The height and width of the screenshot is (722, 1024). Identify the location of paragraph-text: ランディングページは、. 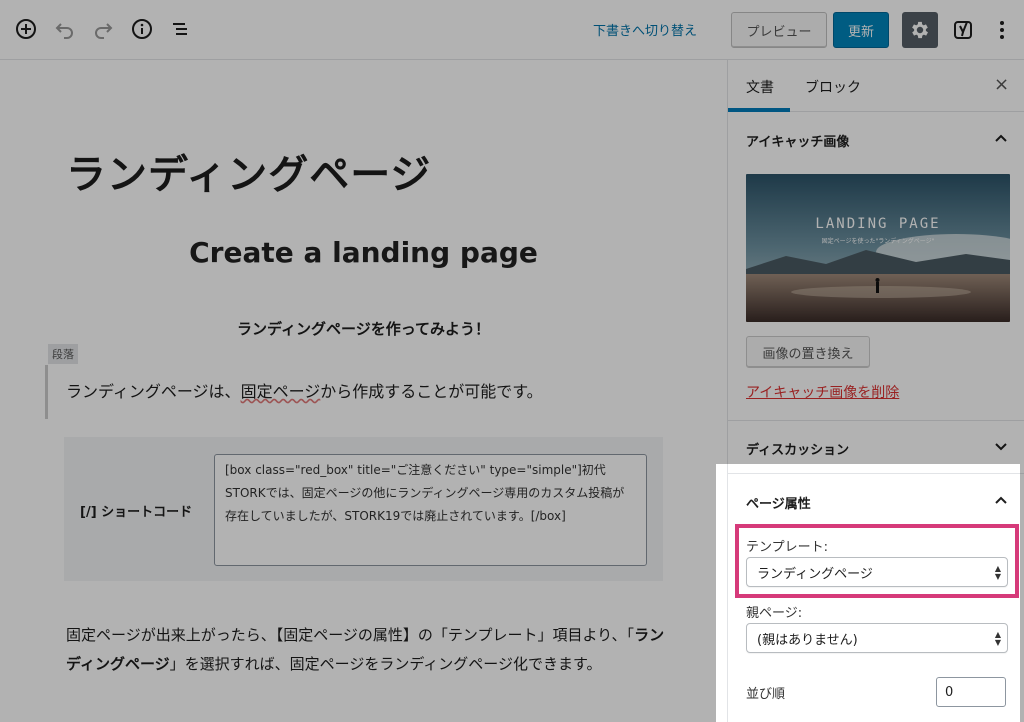
(153, 391).